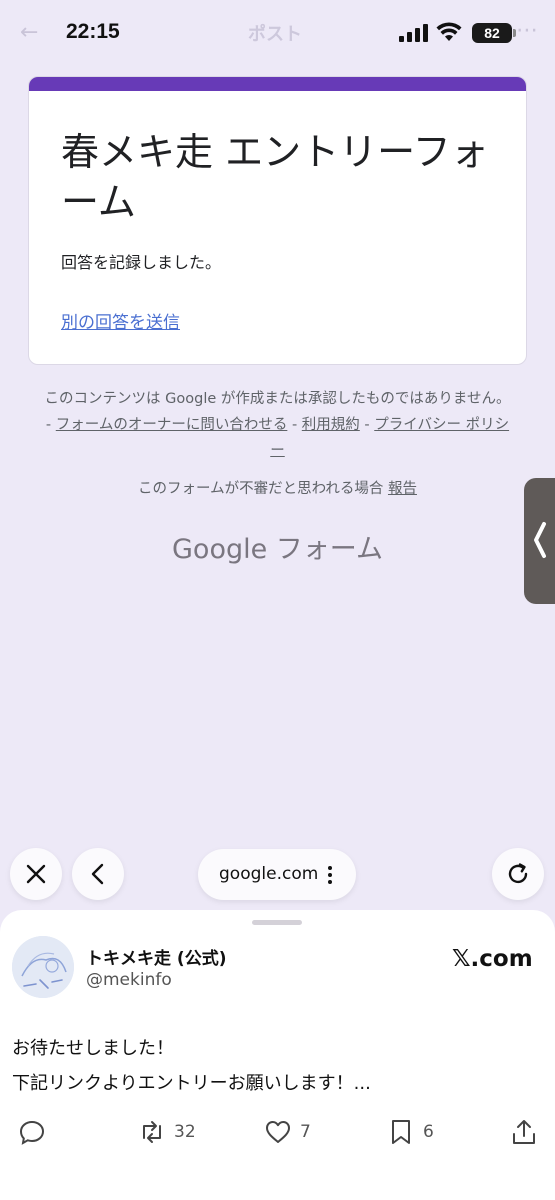  I want to click on share-button, so click(524, 1132).